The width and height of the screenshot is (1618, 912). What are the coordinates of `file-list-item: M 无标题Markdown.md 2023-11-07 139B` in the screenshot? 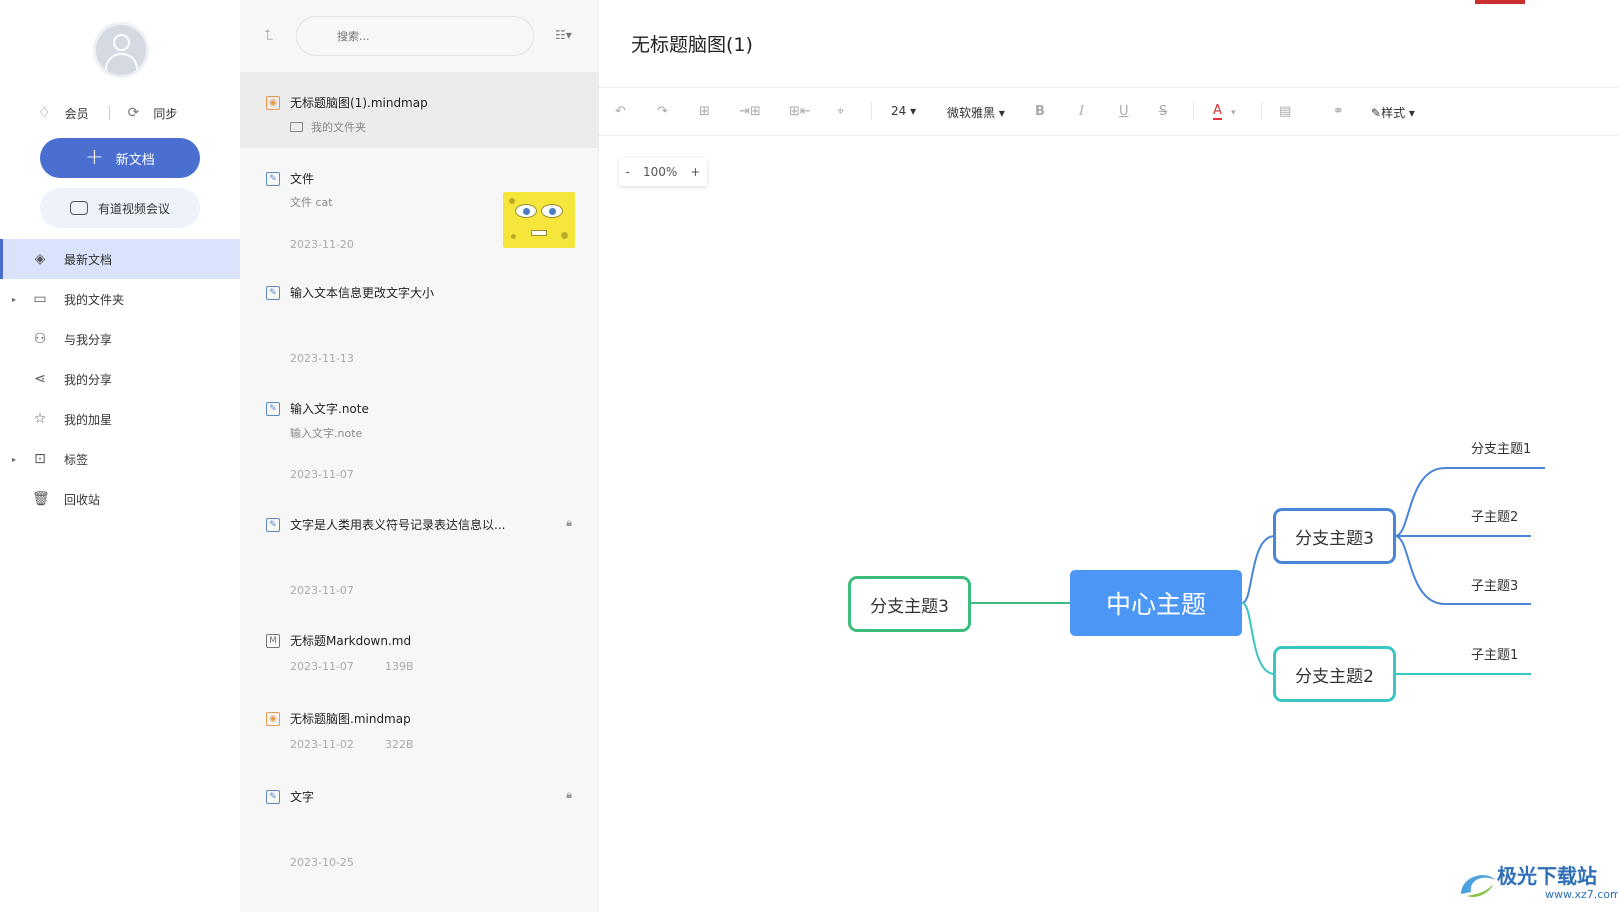 It's located at (419, 651).